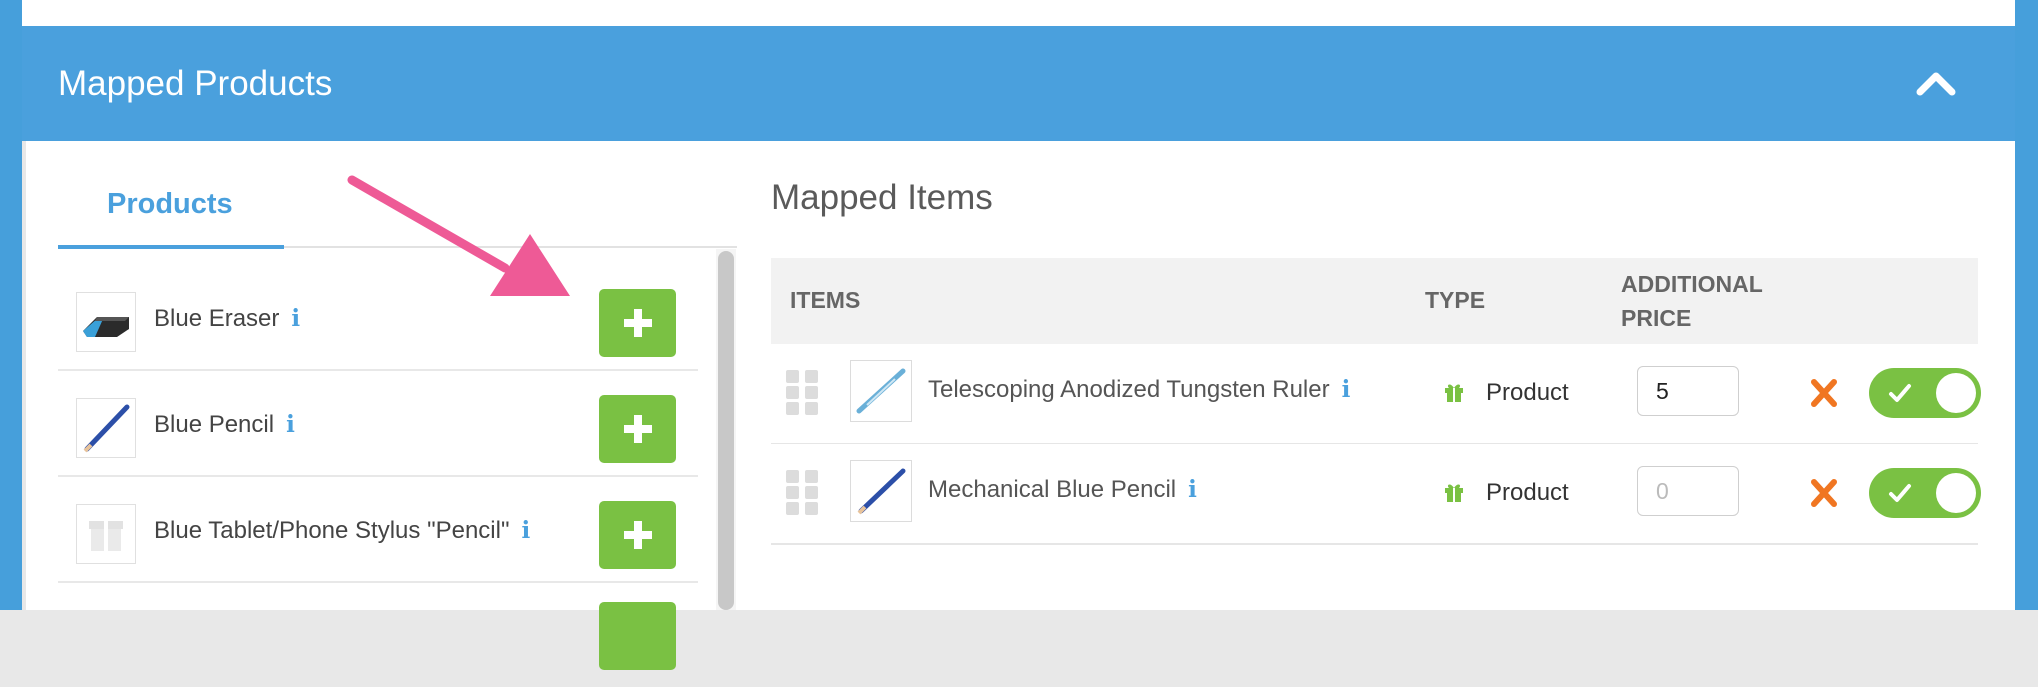 The image size is (2038, 687). I want to click on product-name: Blue Tablet/Phone Stylus "Pencil" i, so click(342, 531).